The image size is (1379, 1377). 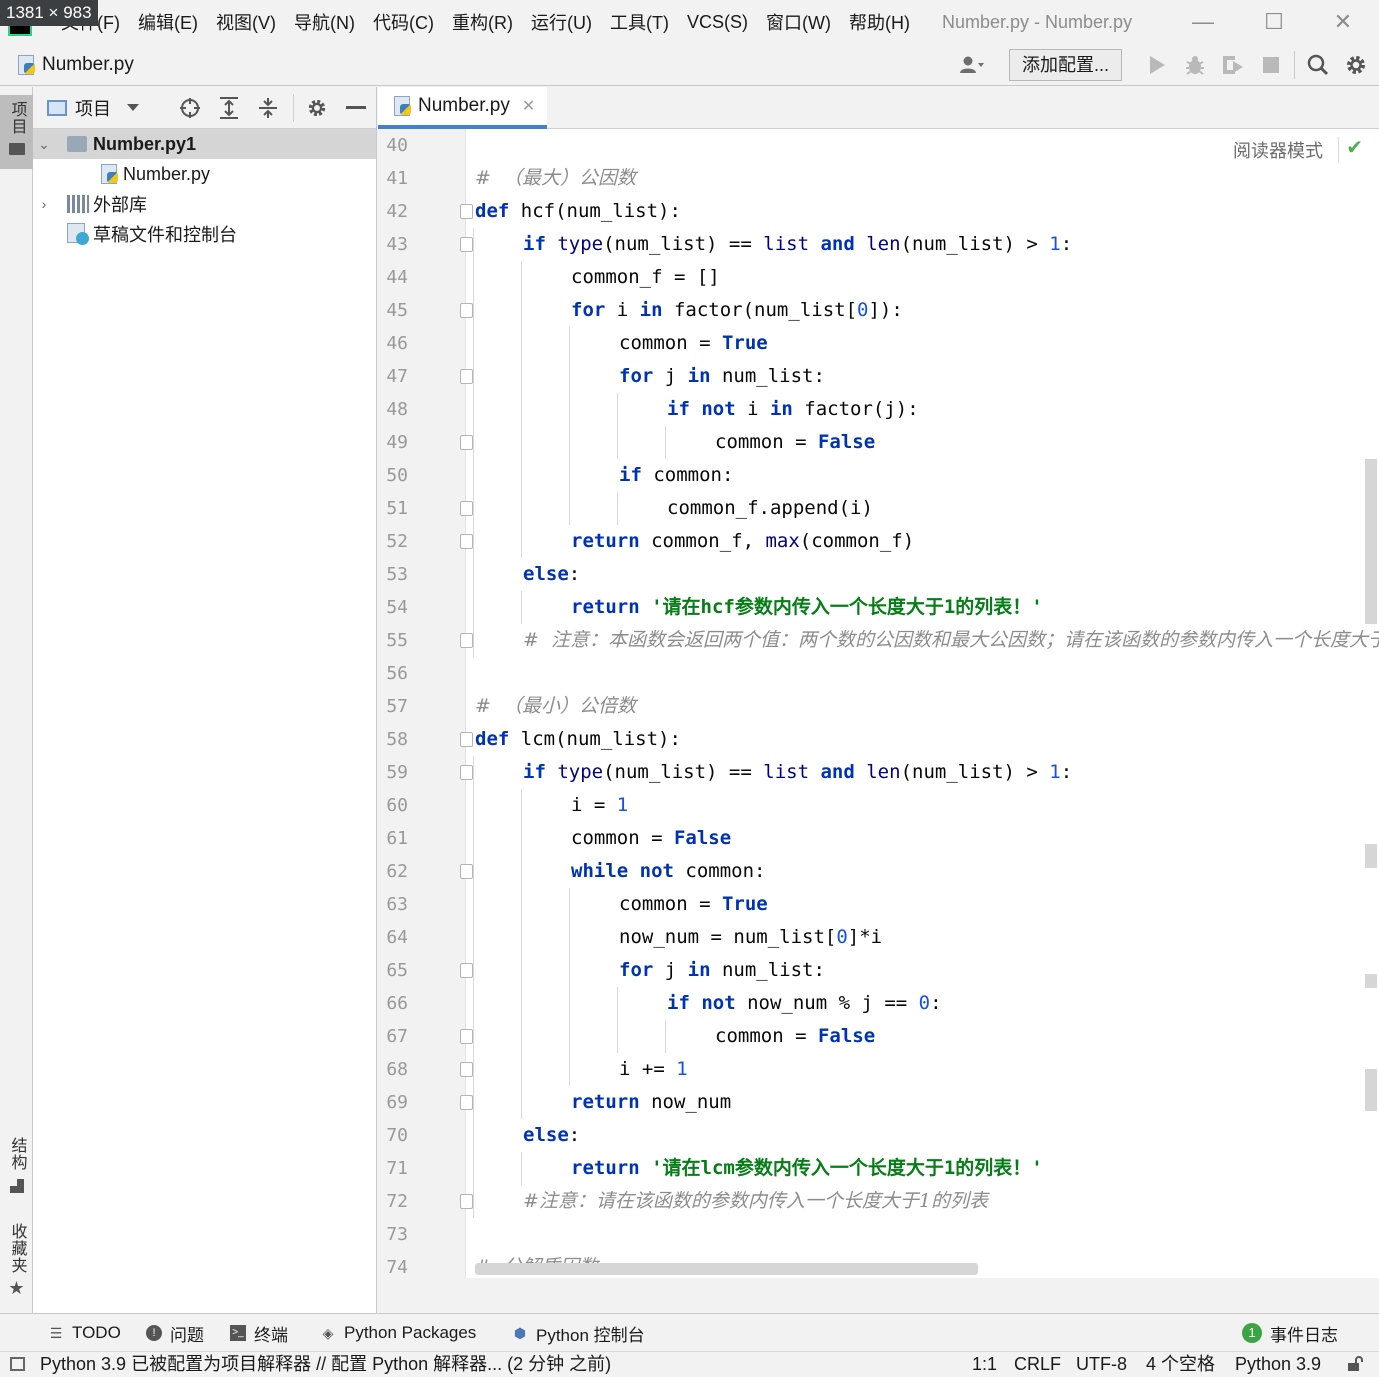 What do you see at coordinates (1157, 65) in the screenshot?
I see `run-icon` at bounding box center [1157, 65].